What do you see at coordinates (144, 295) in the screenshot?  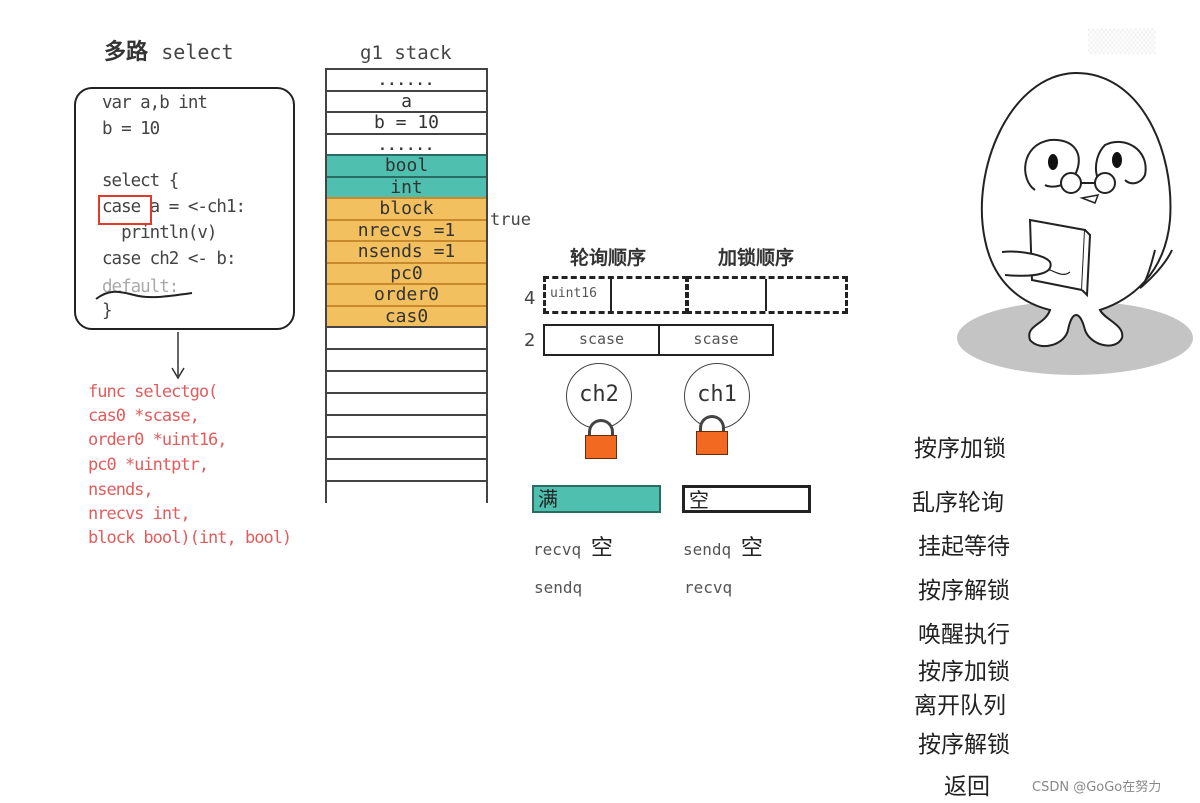 I see `strikethrough-wave` at bounding box center [144, 295].